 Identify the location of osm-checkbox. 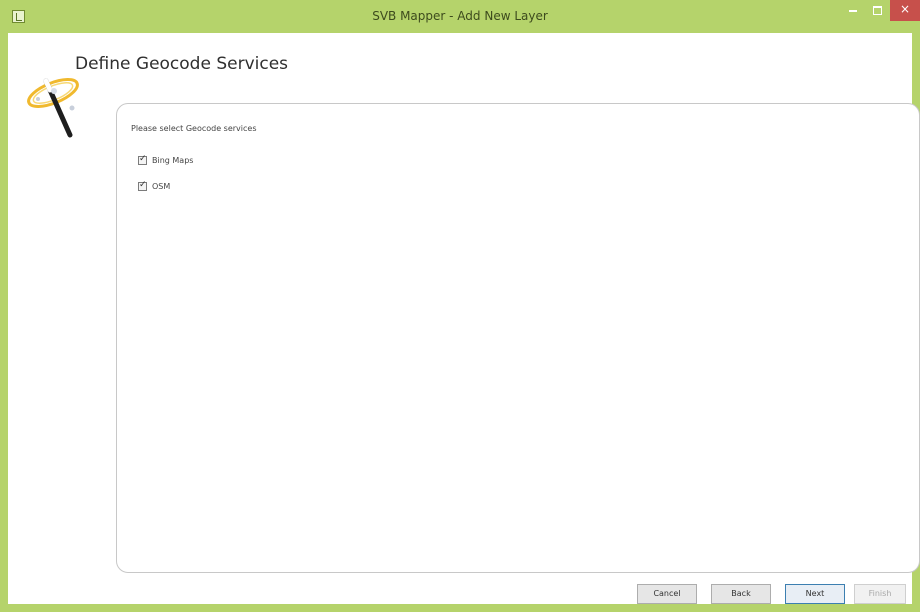
(142, 185).